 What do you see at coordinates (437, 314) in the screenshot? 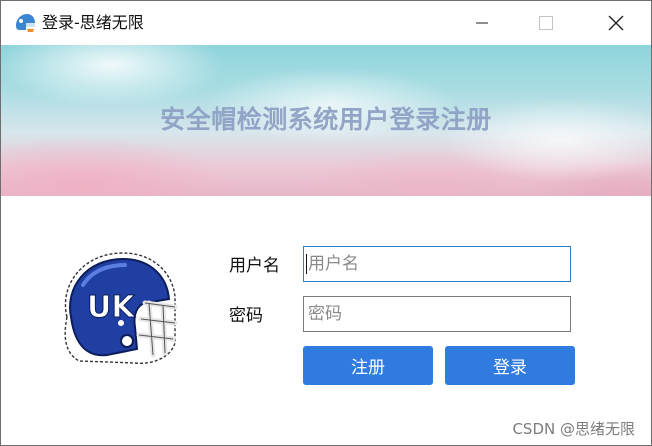
I see `password-input` at bounding box center [437, 314].